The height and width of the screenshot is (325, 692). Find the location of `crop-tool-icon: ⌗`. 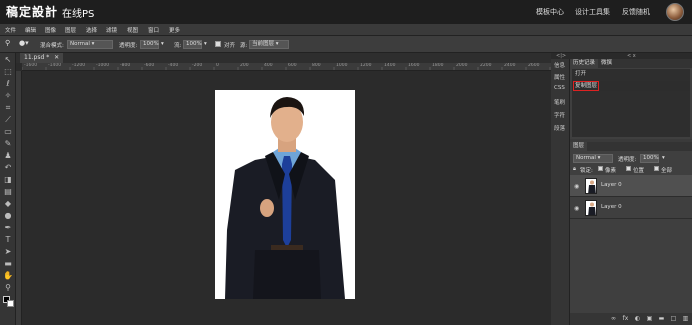

crop-tool-icon: ⌗ is located at coordinates (8, 108).